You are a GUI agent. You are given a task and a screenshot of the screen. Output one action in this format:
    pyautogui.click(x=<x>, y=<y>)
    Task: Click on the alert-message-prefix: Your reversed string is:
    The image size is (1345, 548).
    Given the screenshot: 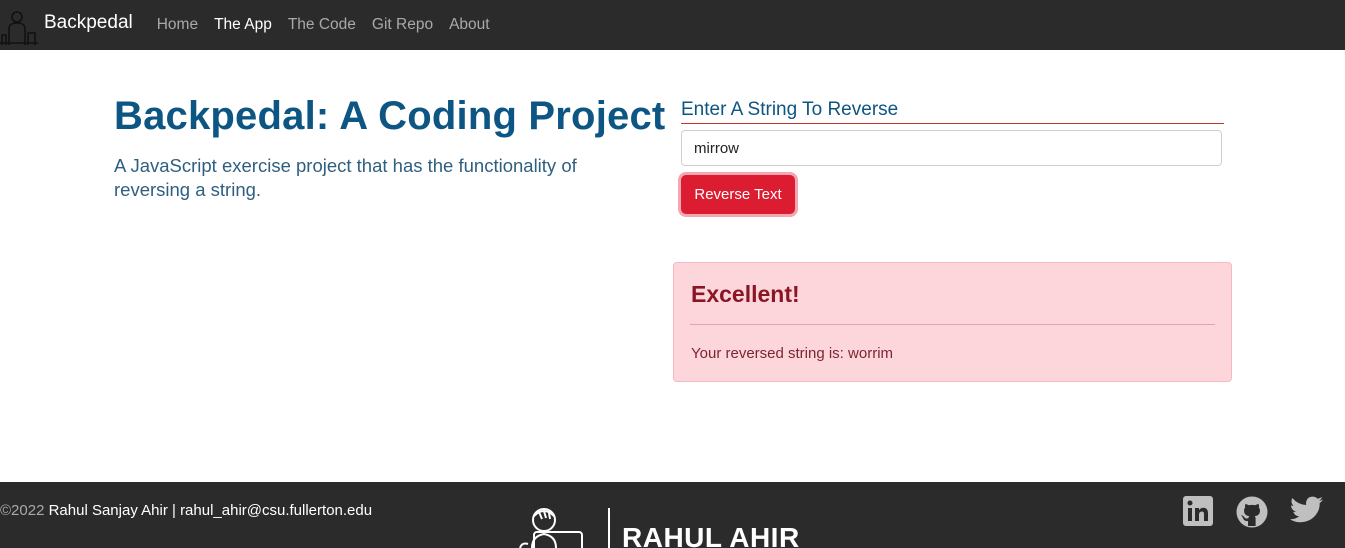 What is the action you would take?
    pyautogui.click(x=770, y=353)
    